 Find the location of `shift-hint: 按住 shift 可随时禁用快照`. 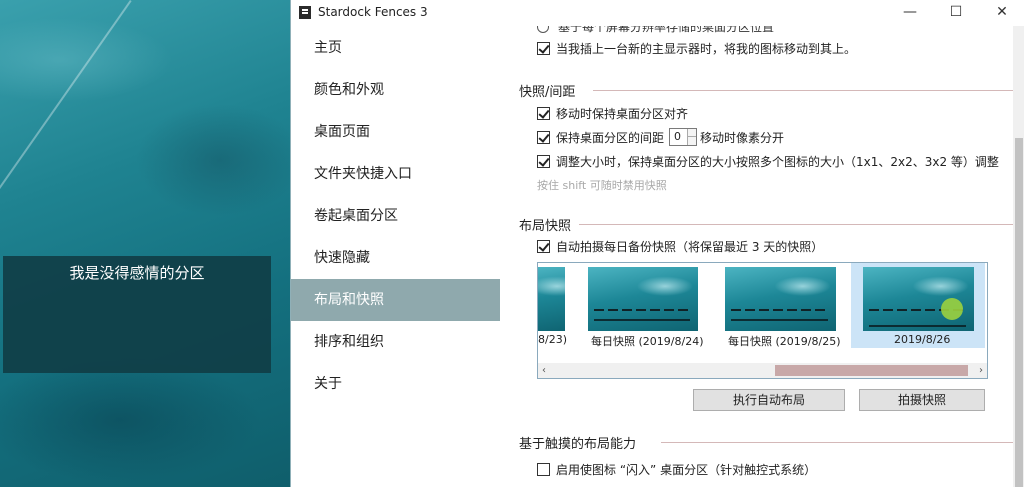

shift-hint: 按住 shift 可随时禁用快照 is located at coordinates (602, 185).